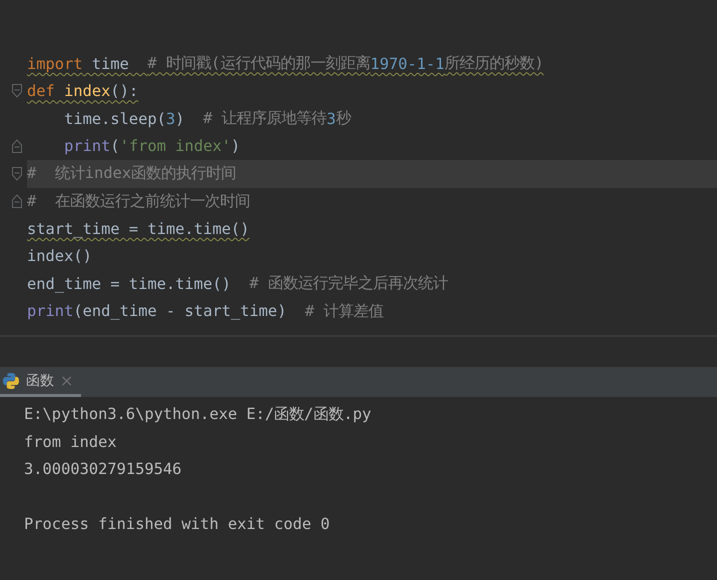 Image resolution: width=717 pixels, height=580 pixels. What do you see at coordinates (286, 64) in the screenshot?
I see `code-line: import time # 时间戳(运行代码的那一刻距离1970-1-1所经历的秒数)` at bounding box center [286, 64].